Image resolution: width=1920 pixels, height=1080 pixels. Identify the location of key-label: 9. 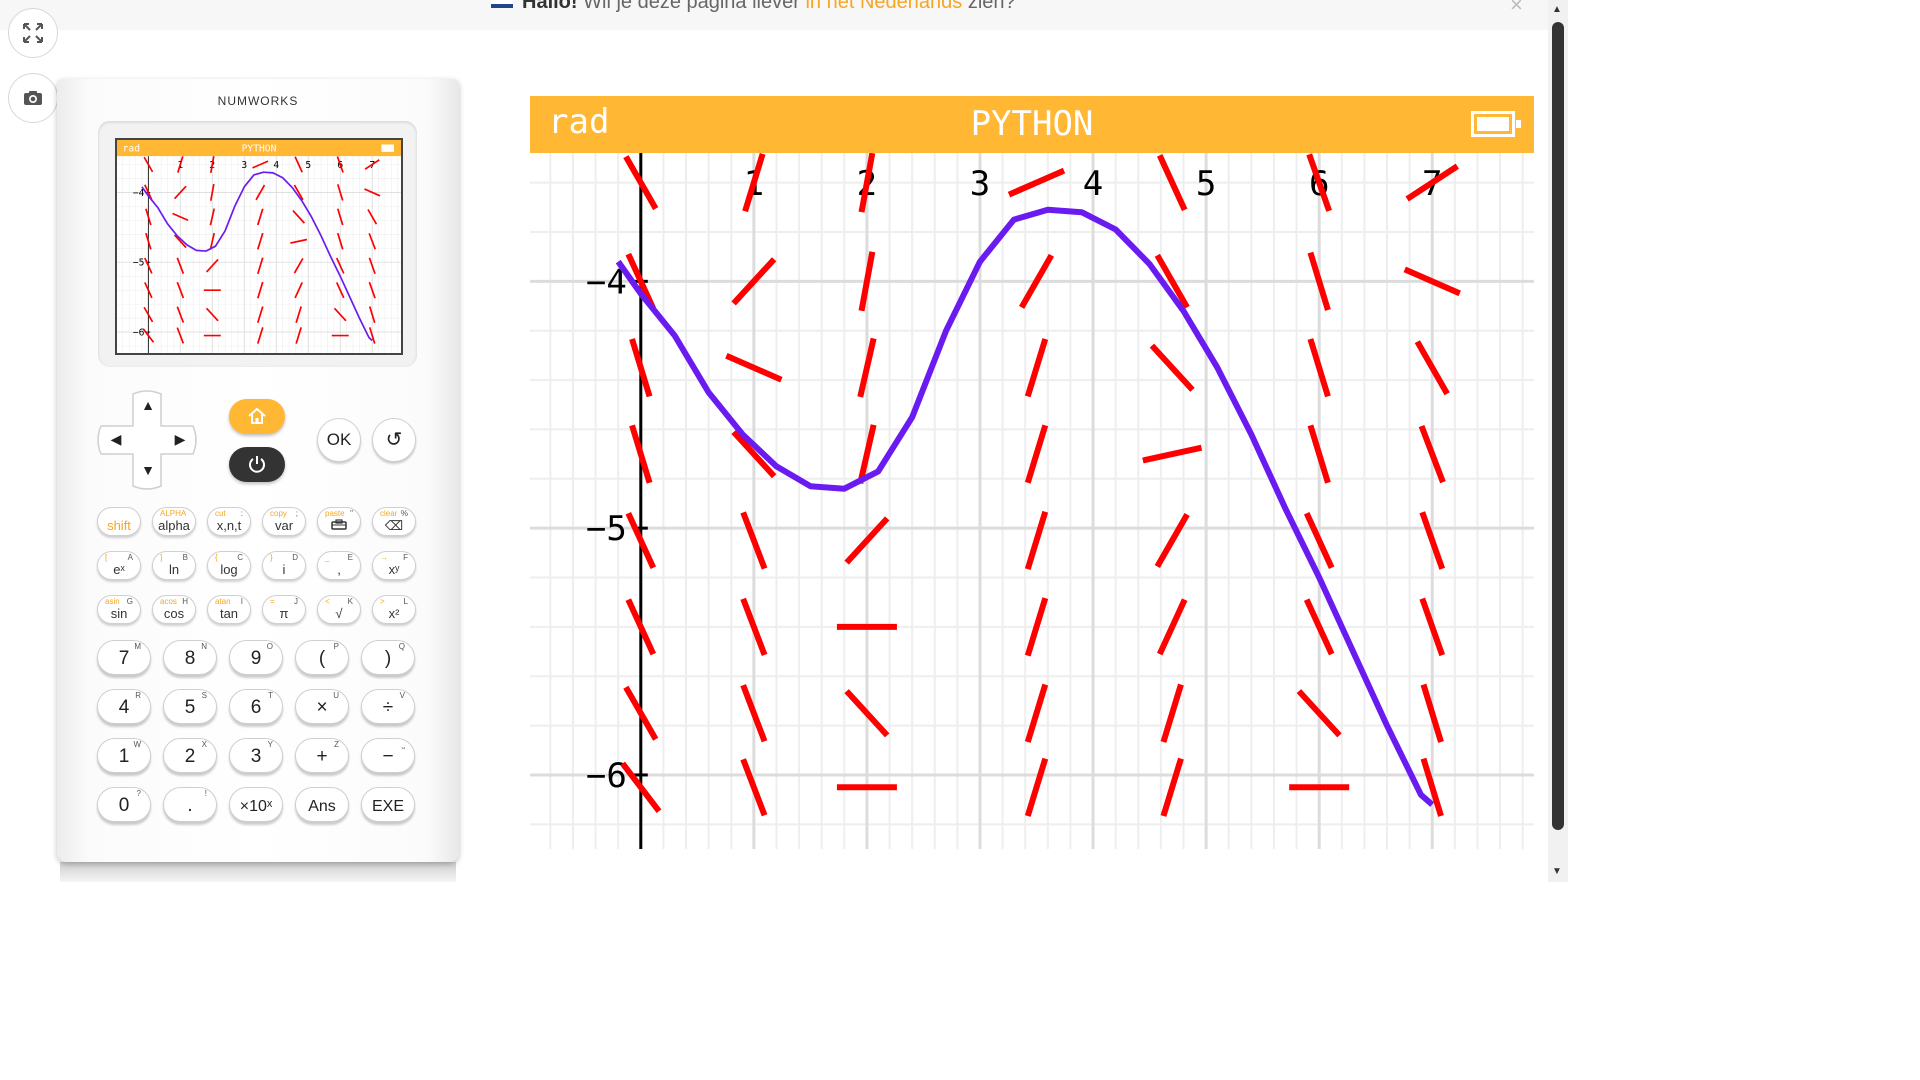
(256, 658).